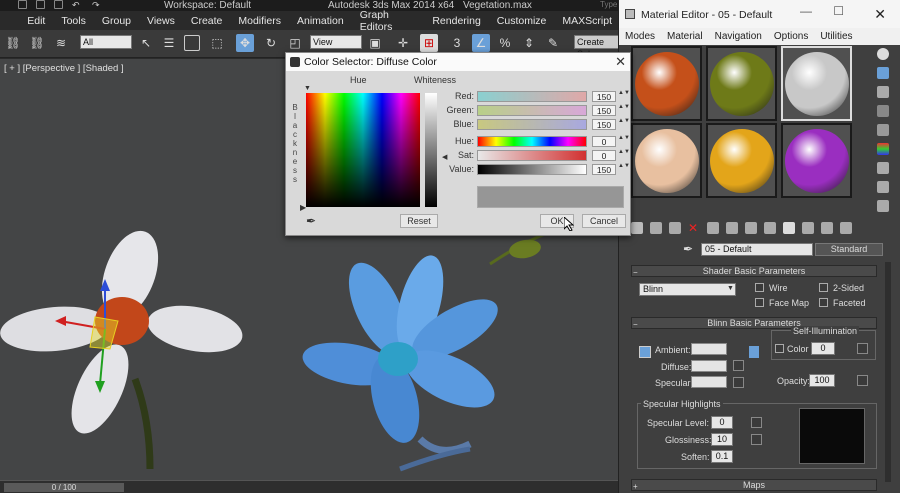 The width and height of the screenshot is (900, 493). I want to click on menu-animation: Animation, so click(320, 21).